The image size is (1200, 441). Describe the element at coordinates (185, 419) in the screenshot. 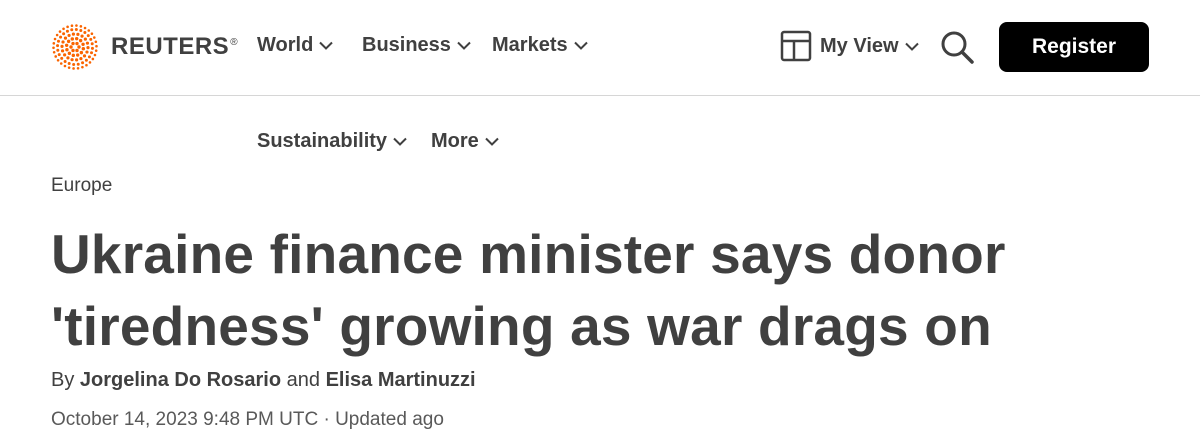

I see `publish-date: October 14, 2023 9:48 PM UTC` at that location.